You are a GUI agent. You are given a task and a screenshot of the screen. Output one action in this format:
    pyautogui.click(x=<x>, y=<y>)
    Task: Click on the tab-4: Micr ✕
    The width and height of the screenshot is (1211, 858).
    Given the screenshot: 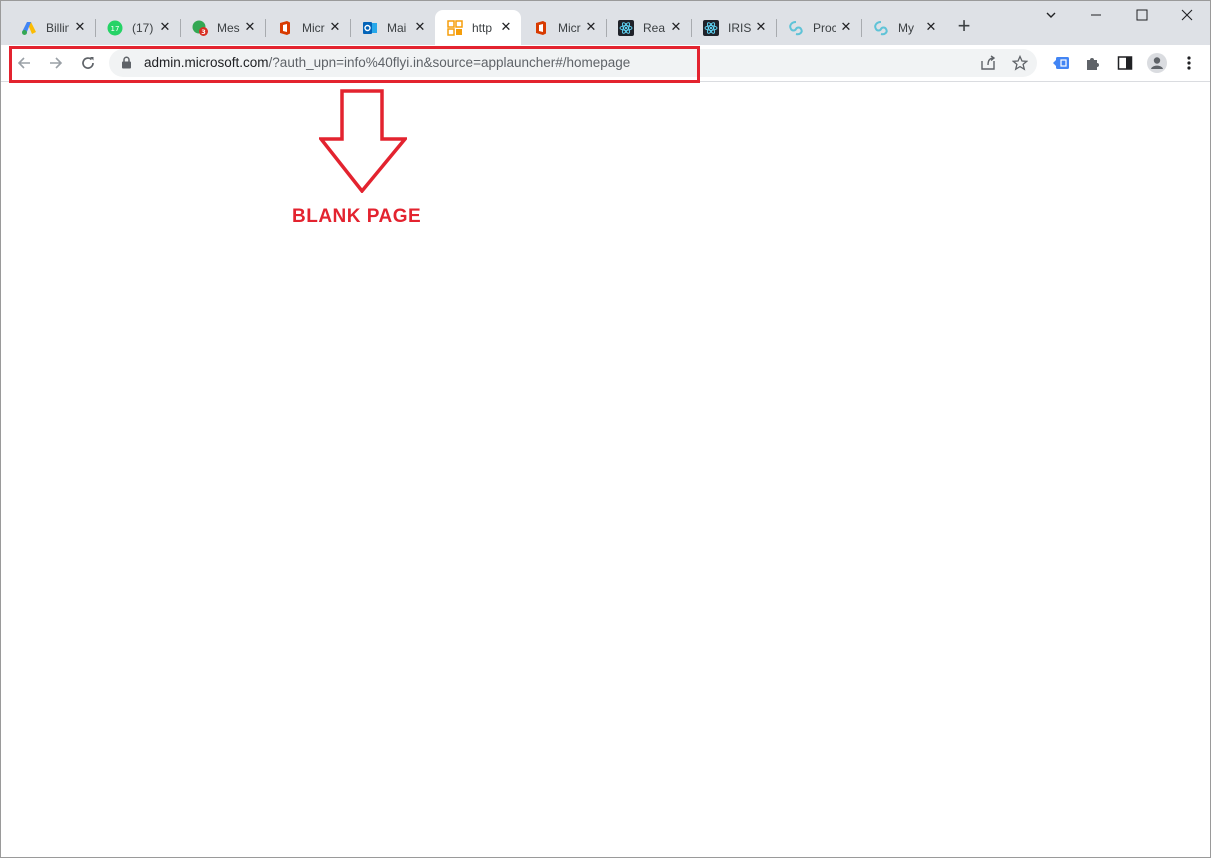 What is the action you would take?
    pyautogui.click(x=308, y=27)
    